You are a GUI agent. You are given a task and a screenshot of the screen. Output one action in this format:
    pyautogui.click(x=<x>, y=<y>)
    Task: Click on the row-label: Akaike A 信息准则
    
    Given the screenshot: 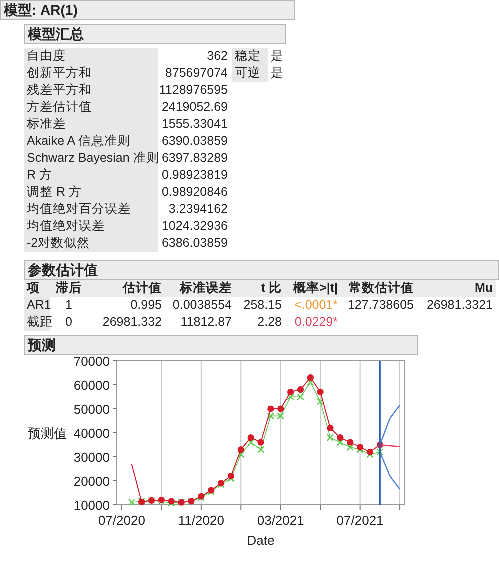 What is the action you would take?
    pyautogui.click(x=91, y=141)
    